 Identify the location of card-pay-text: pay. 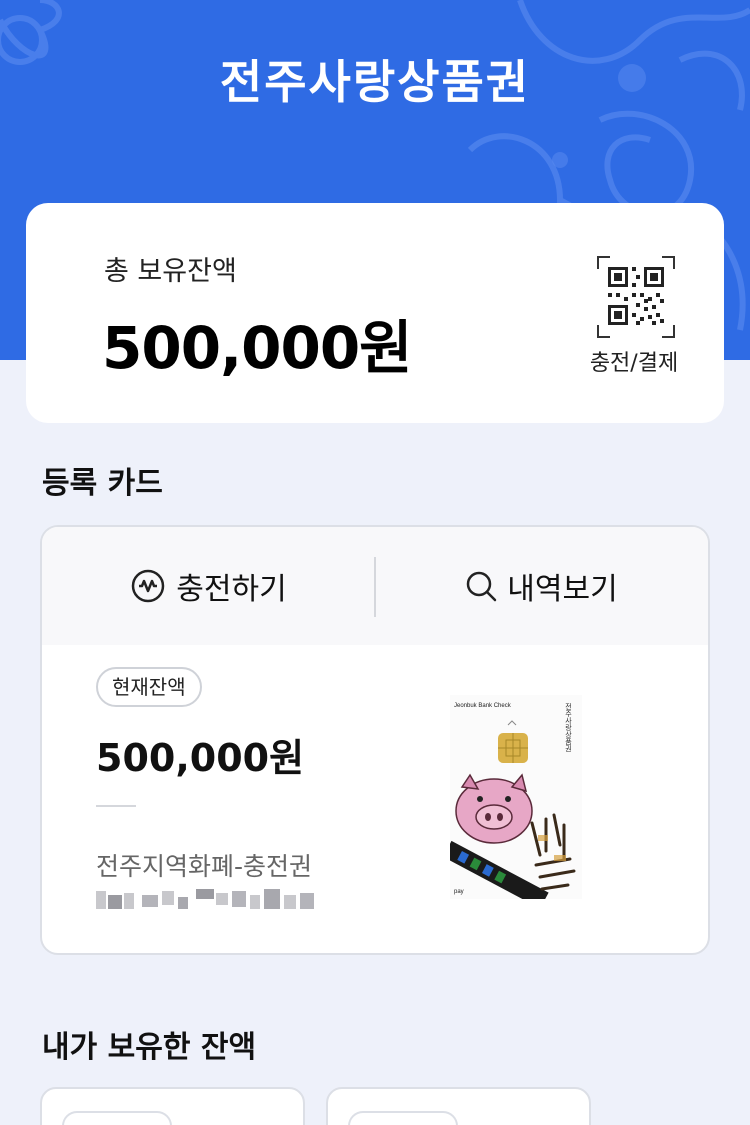
(459, 892).